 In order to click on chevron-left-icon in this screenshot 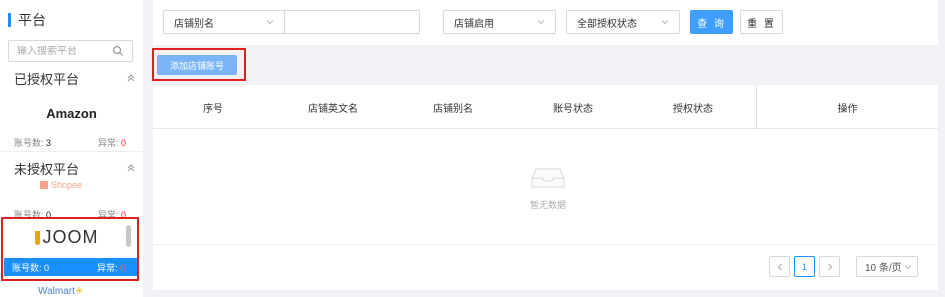, I will do `click(779, 266)`.